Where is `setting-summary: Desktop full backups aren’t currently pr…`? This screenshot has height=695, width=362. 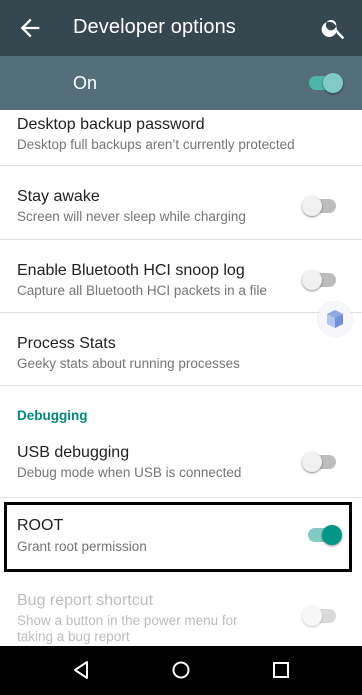
setting-summary: Desktop full backups aren’t currently pr… is located at coordinates (156, 144).